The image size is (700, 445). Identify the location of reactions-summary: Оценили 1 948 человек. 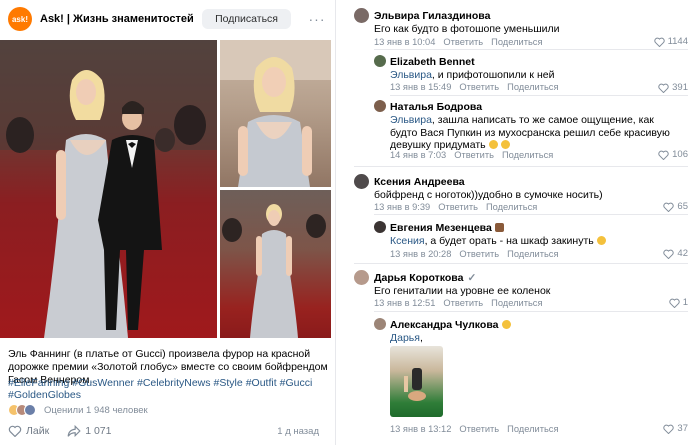
(78, 410).